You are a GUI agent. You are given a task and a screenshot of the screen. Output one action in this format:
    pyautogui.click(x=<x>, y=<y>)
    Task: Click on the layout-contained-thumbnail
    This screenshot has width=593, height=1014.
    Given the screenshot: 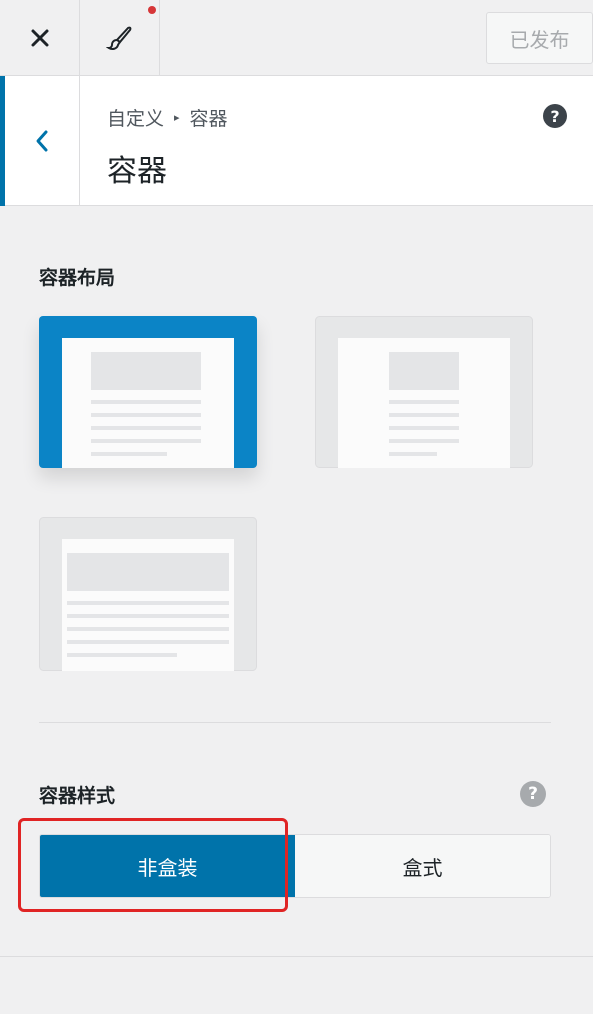 What is the action you would take?
    pyautogui.click(x=148, y=392)
    